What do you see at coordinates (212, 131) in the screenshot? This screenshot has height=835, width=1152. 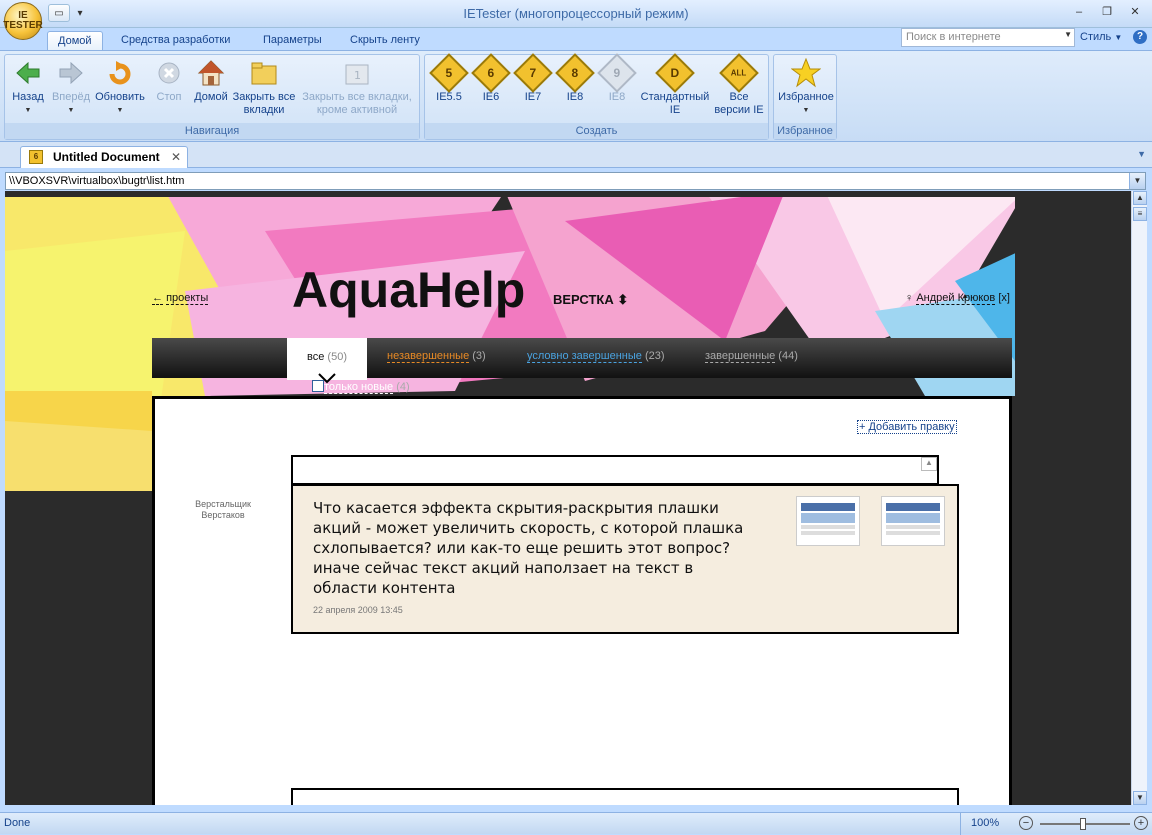 I see `group-label-navigation: Навигация` at bounding box center [212, 131].